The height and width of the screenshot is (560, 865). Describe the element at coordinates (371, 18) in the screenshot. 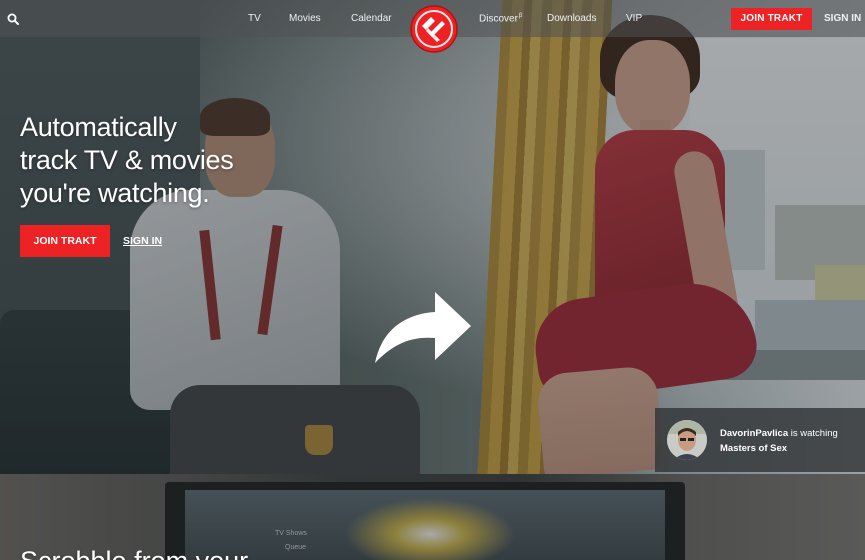

I see `nav-link-calendar: Calendar` at that location.